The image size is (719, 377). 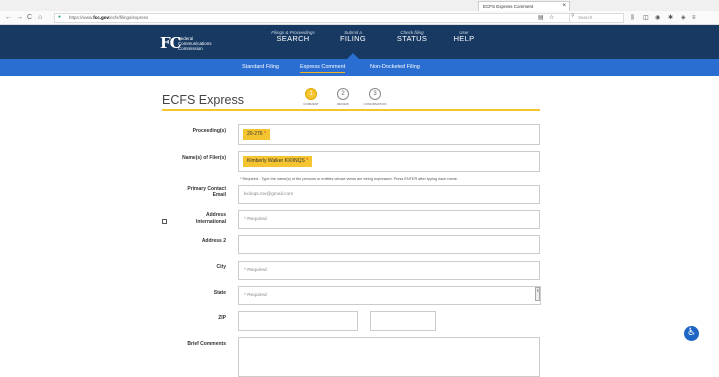 I want to click on nav-help: User HELP, so click(x=464, y=36).